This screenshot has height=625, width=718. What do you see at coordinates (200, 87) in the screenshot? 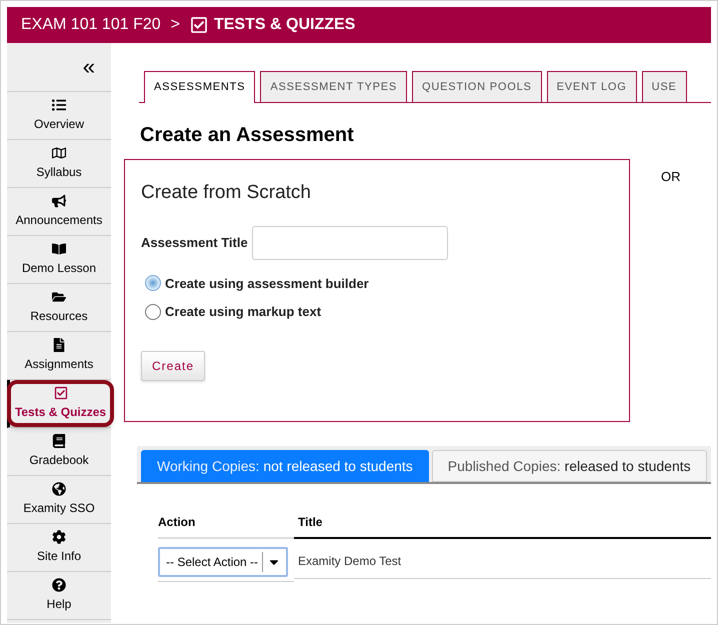
I see `tab: ASSESSMENTS` at bounding box center [200, 87].